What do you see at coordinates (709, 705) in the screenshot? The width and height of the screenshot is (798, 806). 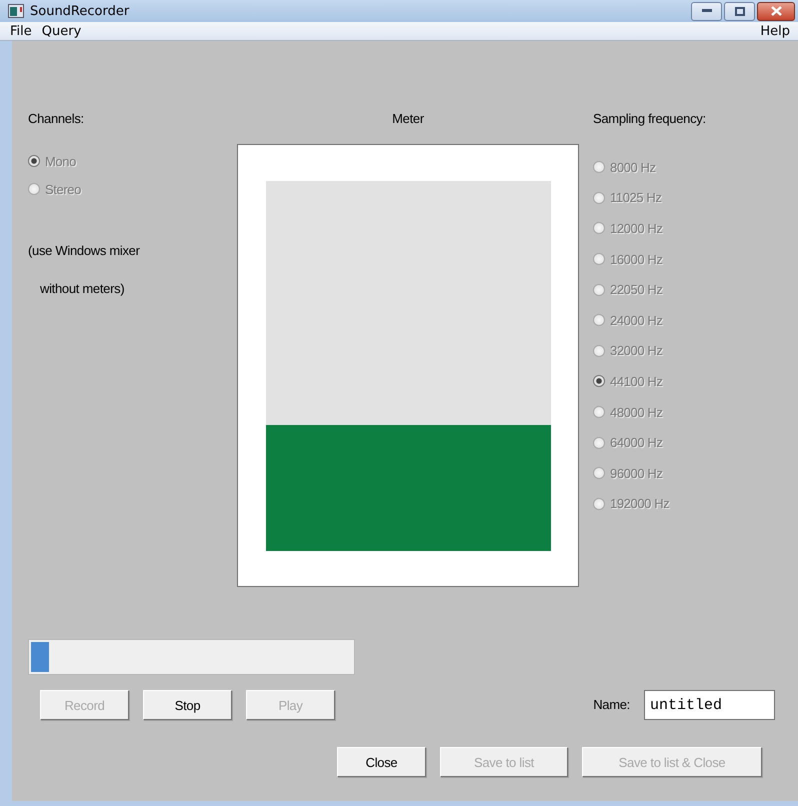 I see `name-field: untitled` at bounding box center [709, 705].